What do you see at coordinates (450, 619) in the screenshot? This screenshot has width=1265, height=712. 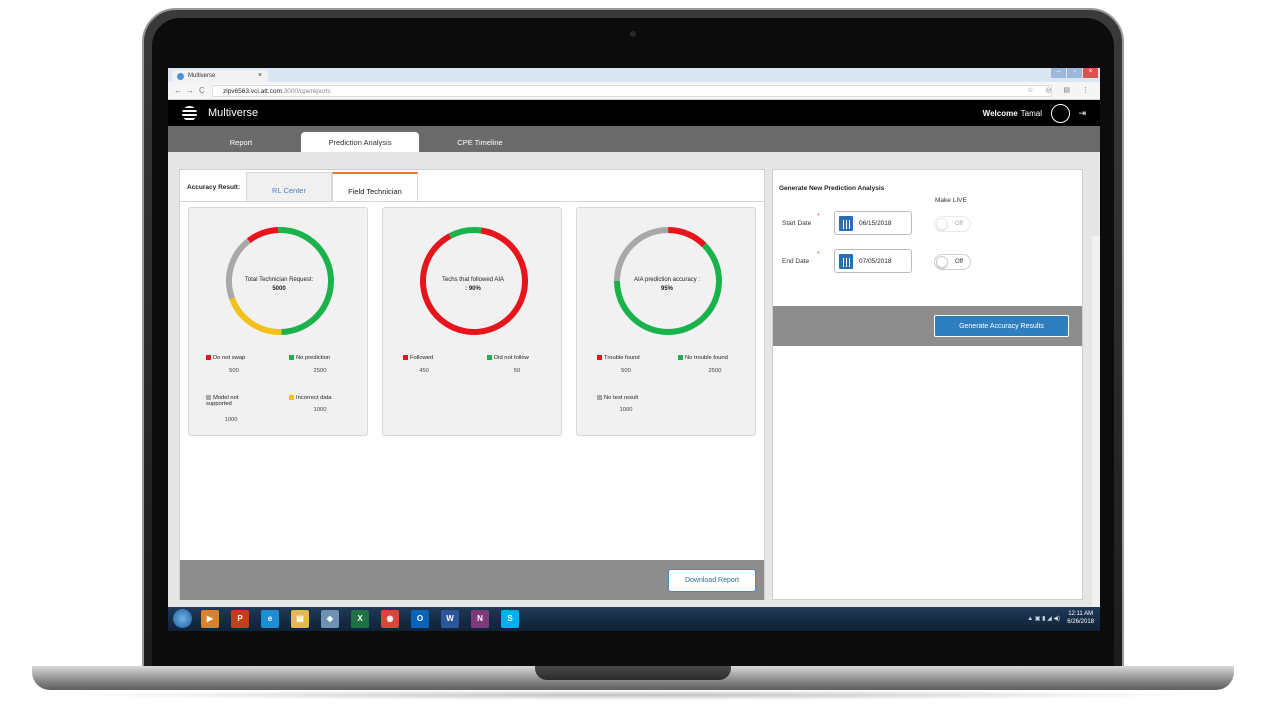 I see `word-icon: W` at bounding box center [450, 619].